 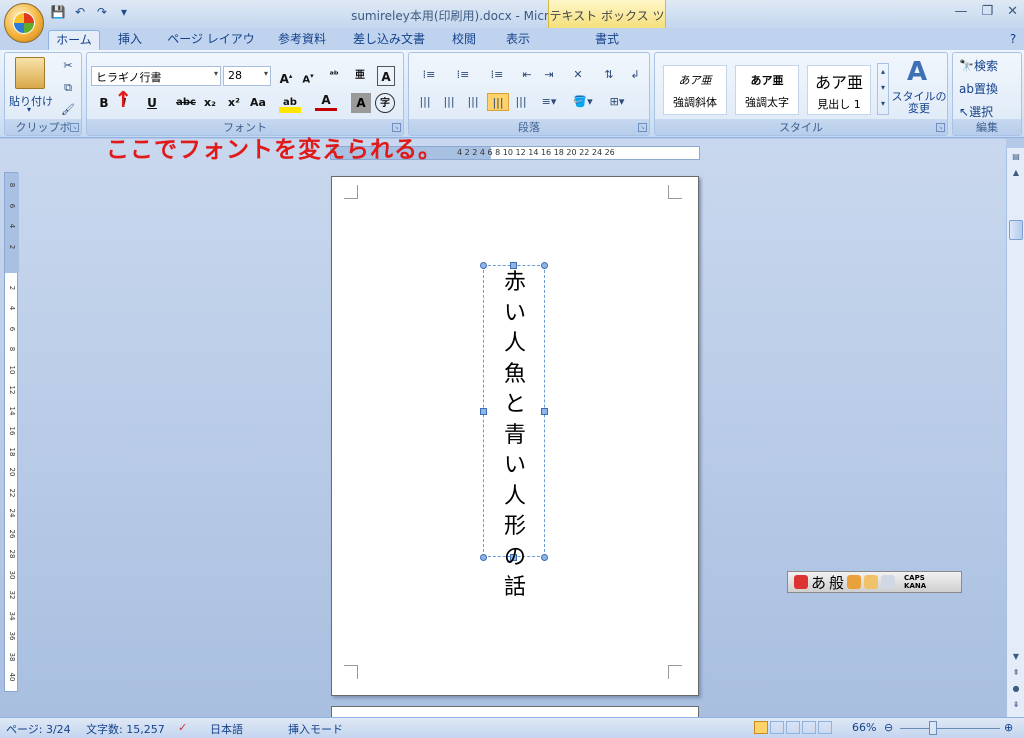 What do you see at coordinates (334, 76) in the screenshot?
I see `clear-formatting-icon: ᵃᵇ` at bounding box center [334, 76].